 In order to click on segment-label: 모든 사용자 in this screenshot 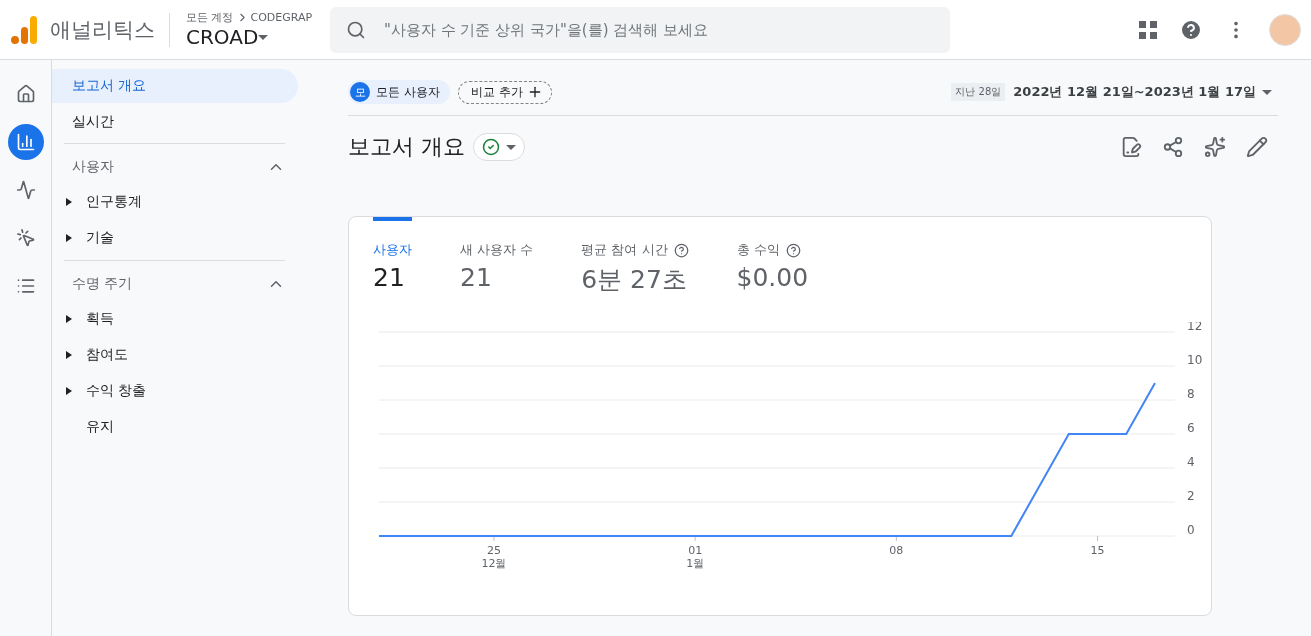, I will do `click(408, 92)`.